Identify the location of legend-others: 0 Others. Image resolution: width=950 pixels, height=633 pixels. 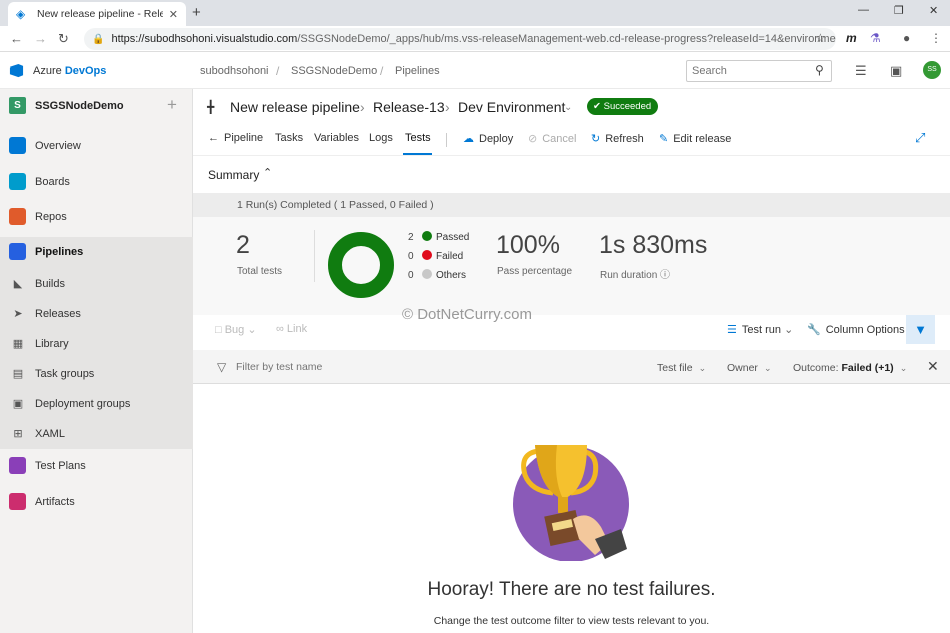
(437, 275).